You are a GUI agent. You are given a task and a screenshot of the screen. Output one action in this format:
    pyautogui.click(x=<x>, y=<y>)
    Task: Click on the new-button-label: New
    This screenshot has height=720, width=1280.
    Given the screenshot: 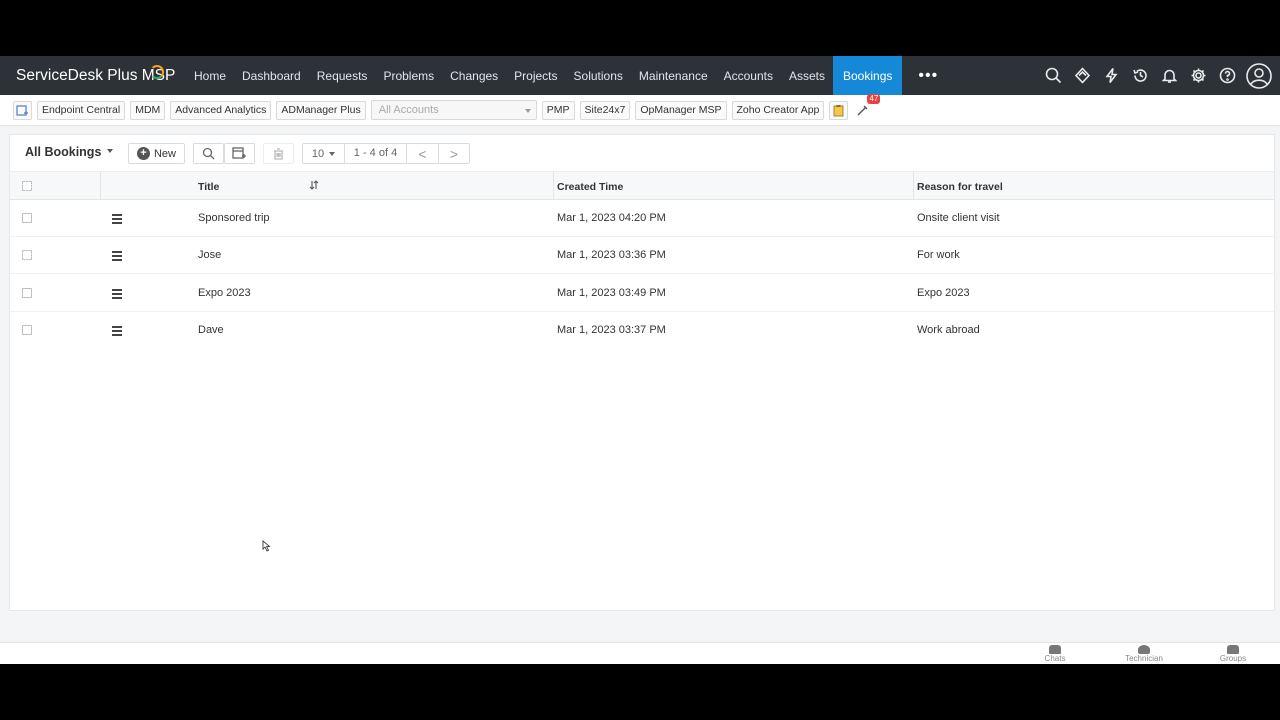 What is the action you would take?
    pyautogui.click(x=164, y=153)
    